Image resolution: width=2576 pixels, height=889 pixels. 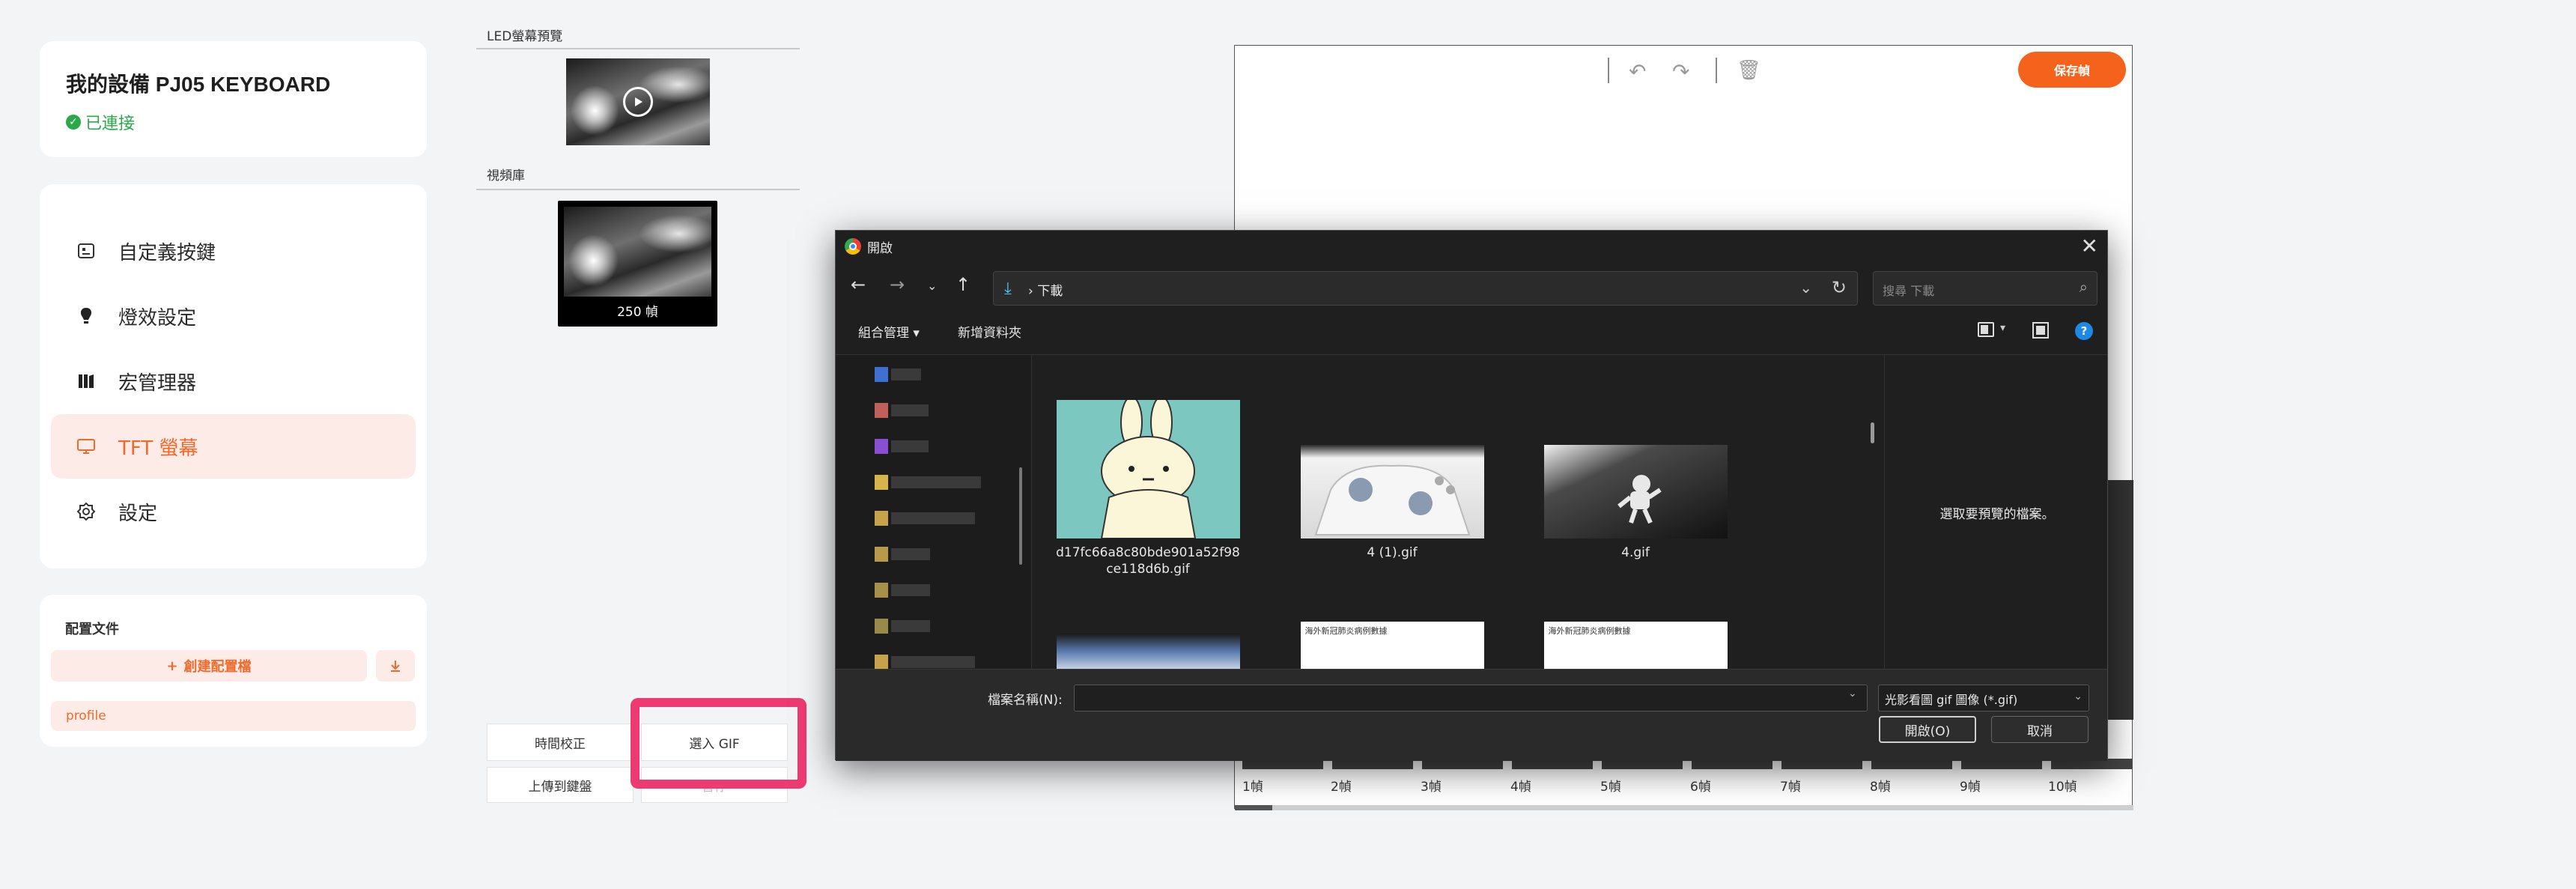 What do you see at coordinates (110, 124) in the screenshot?
I see `connection-status-label: 已連接` at bounding box center [110, 124].